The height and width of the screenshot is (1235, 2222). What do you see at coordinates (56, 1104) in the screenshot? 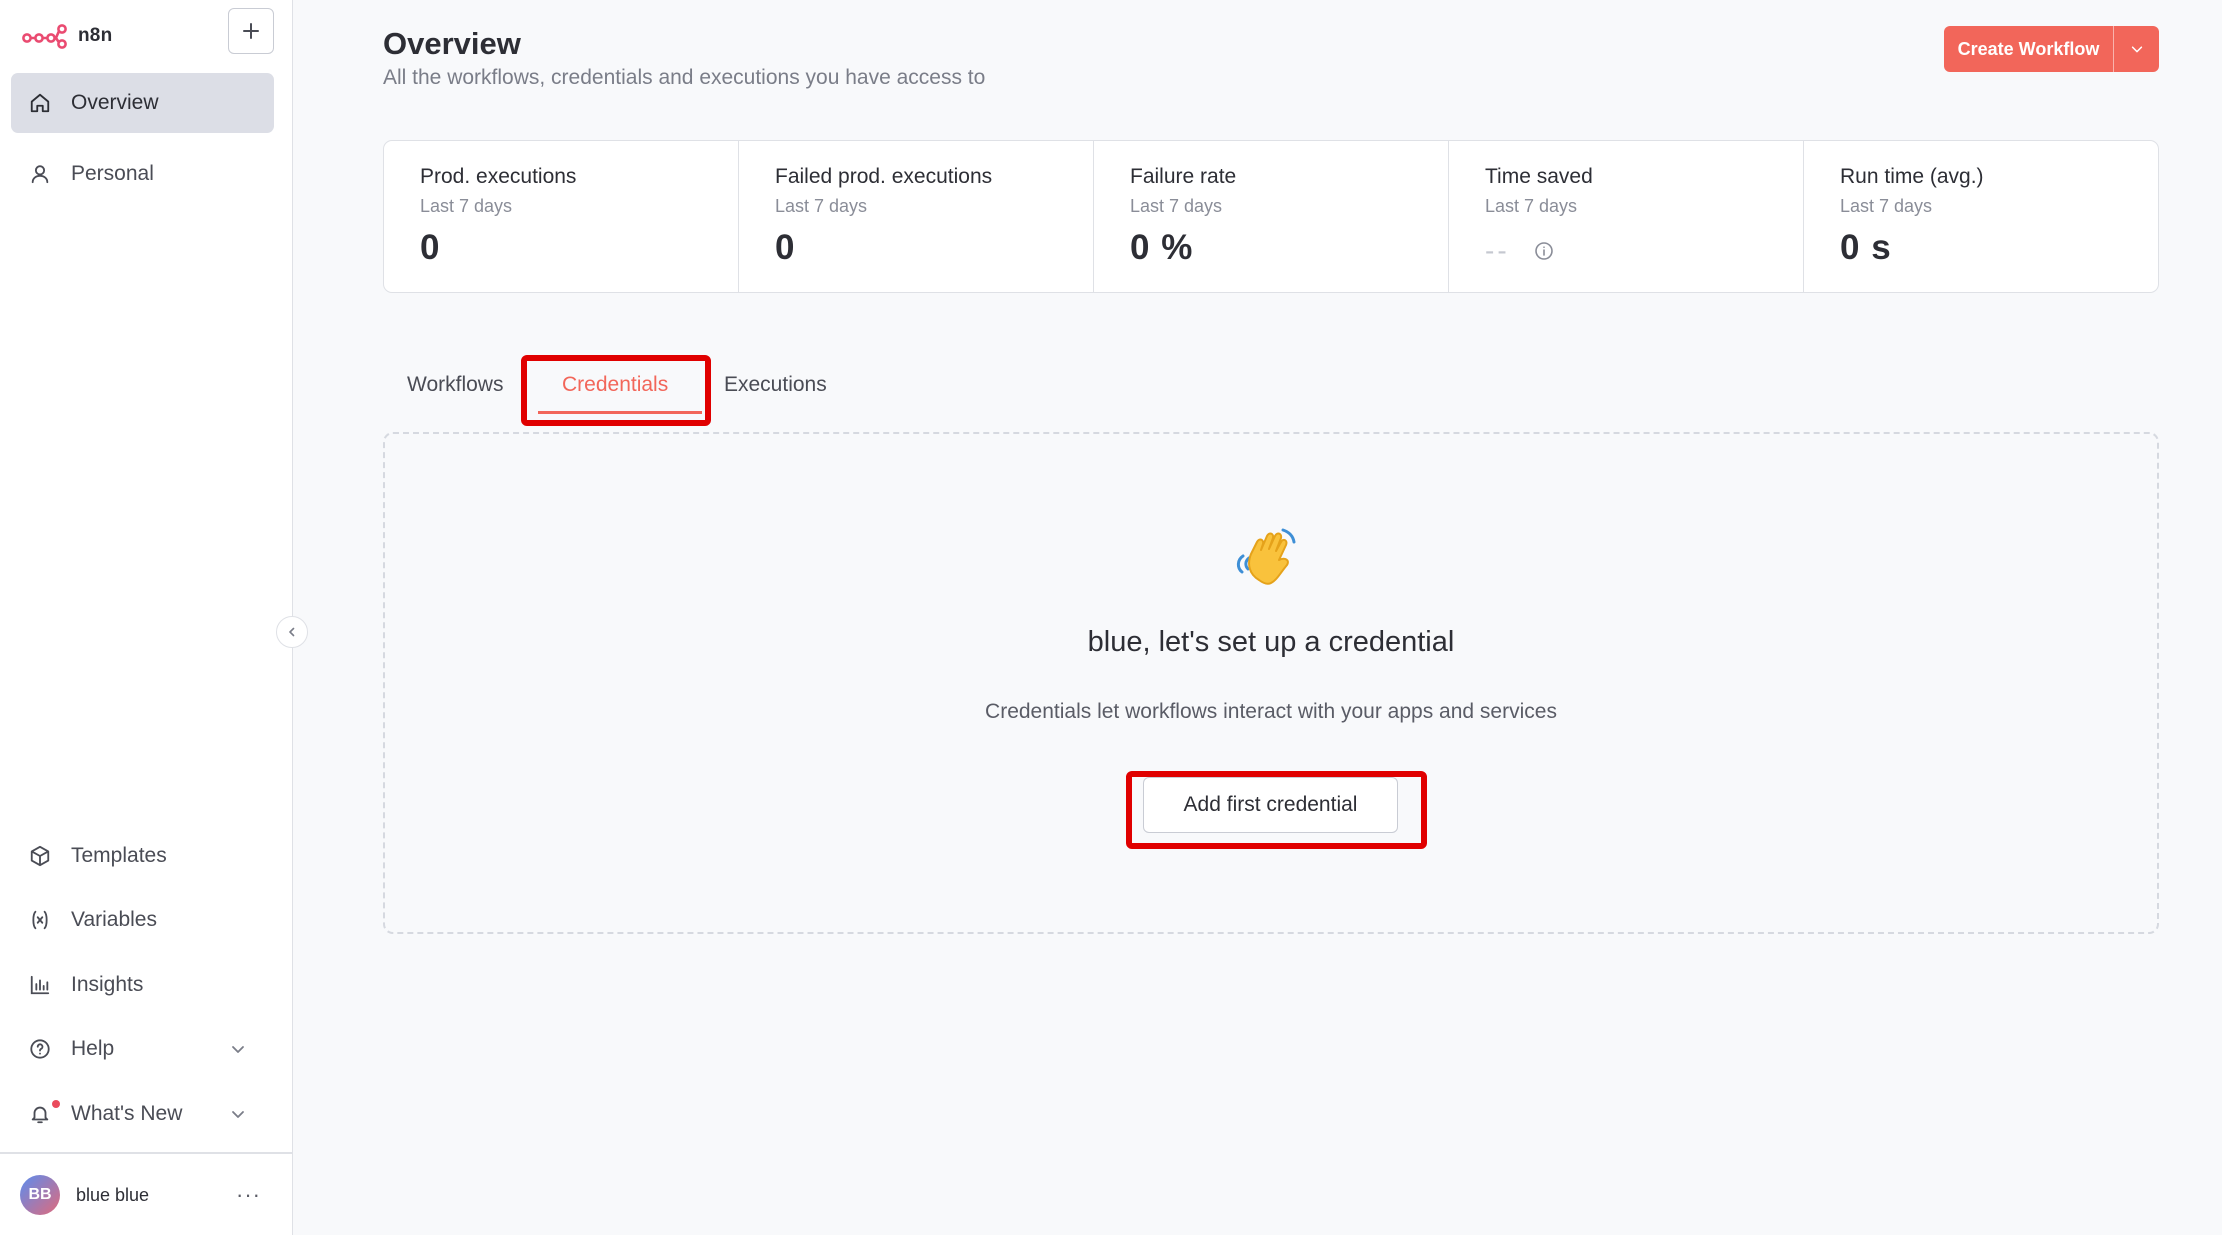
I see `notification-dot` at bounding box center [56, 1104].